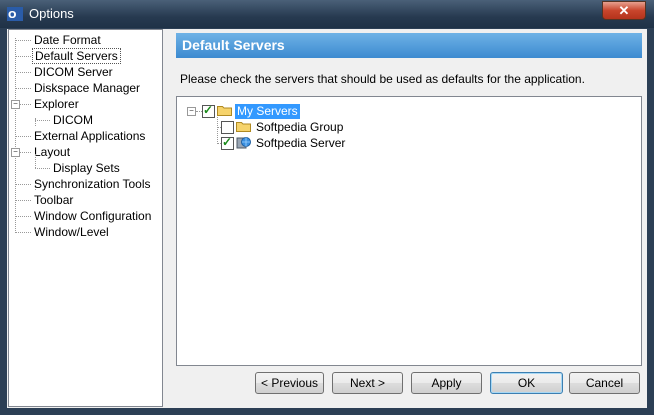  What do you see at coordinates (86, 168) in the screenshot?
I see `nav-item-display-sets: Display Sets` at bounding box center [86, 168].